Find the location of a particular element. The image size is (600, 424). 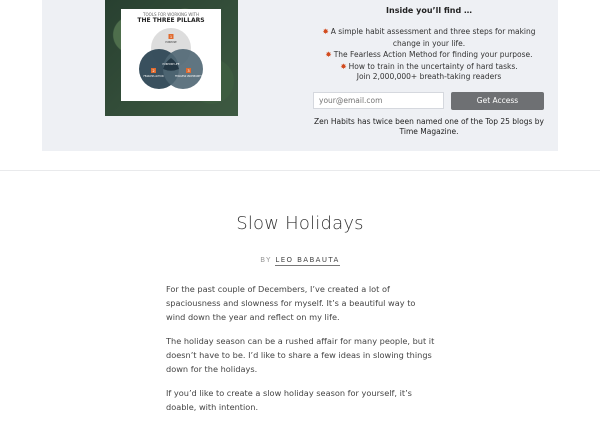

venn-label-center: PURPOSE LIFE is located at coordinates (171, 64).